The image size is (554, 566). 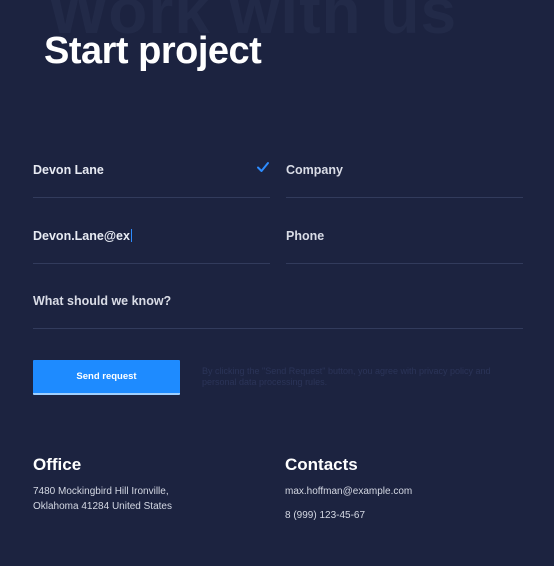 What do you see at coordinates (278, 308) in the screenshot?
I see `message-field: What should we know?` at bounding box center [278, 308].